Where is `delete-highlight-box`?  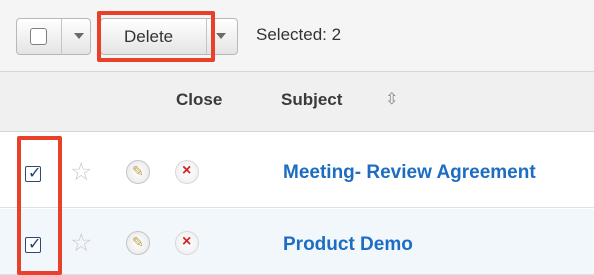 delete-highlight-box is located at coordinates (156, 36).